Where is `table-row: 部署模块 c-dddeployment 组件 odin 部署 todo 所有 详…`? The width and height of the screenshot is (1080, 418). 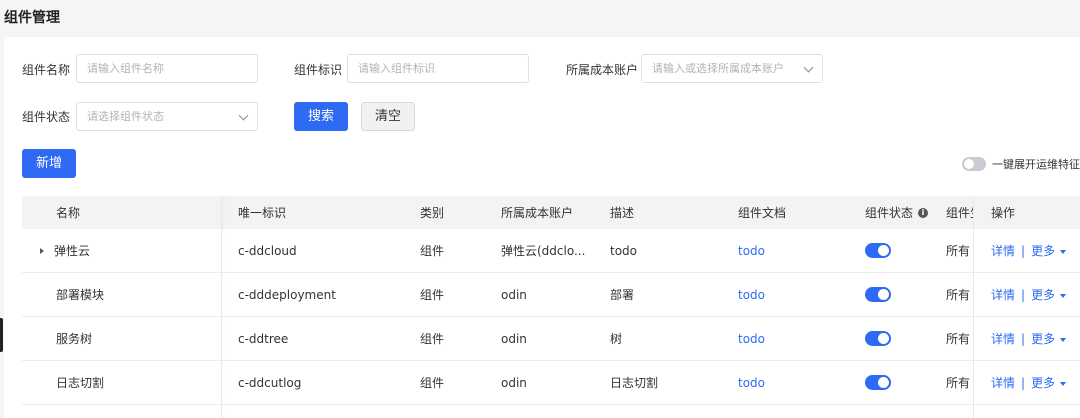
table-row: 部署模块 c-dddeployment 组件 odin 部署 todo 所有 详… is located at coordinates (551, 295).